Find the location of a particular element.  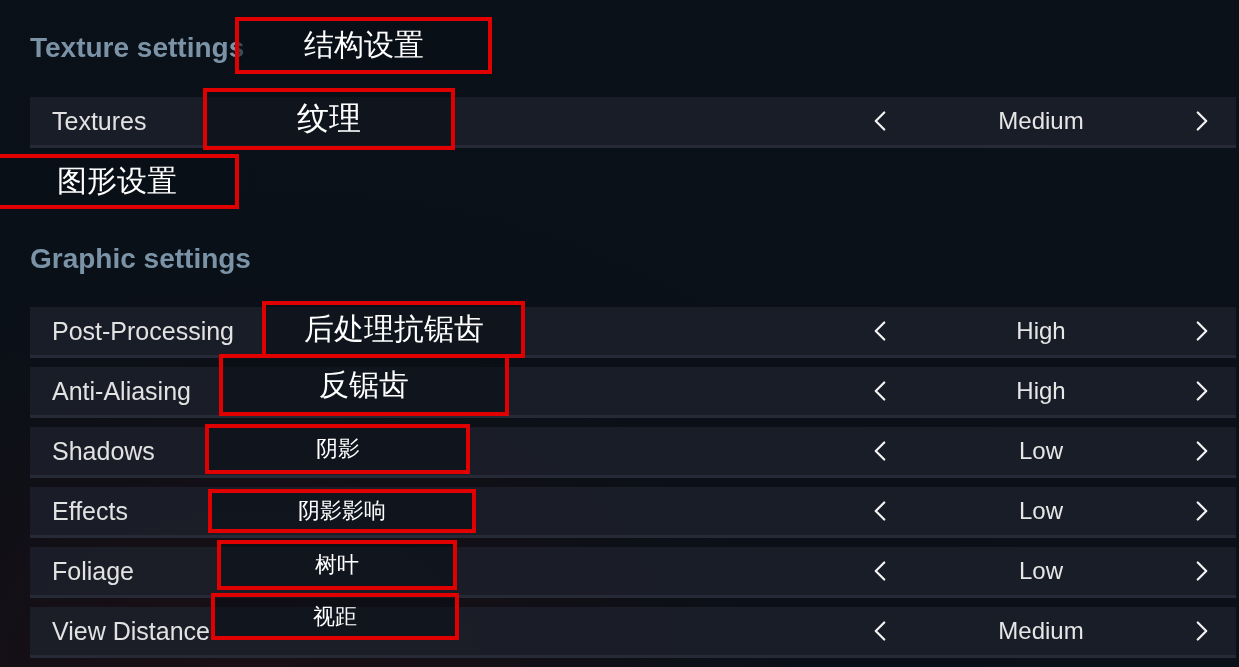

setting-label: Anti-Aliasing is located at coordinates (121, 391).